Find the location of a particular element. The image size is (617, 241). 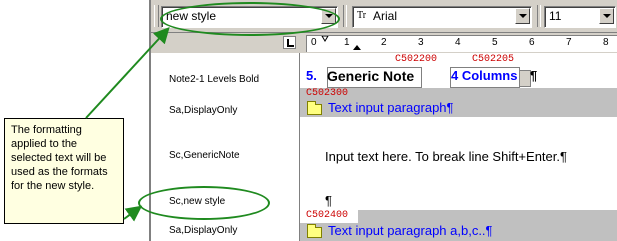

arrow-to-style-row is located at coordinates (133, 213).